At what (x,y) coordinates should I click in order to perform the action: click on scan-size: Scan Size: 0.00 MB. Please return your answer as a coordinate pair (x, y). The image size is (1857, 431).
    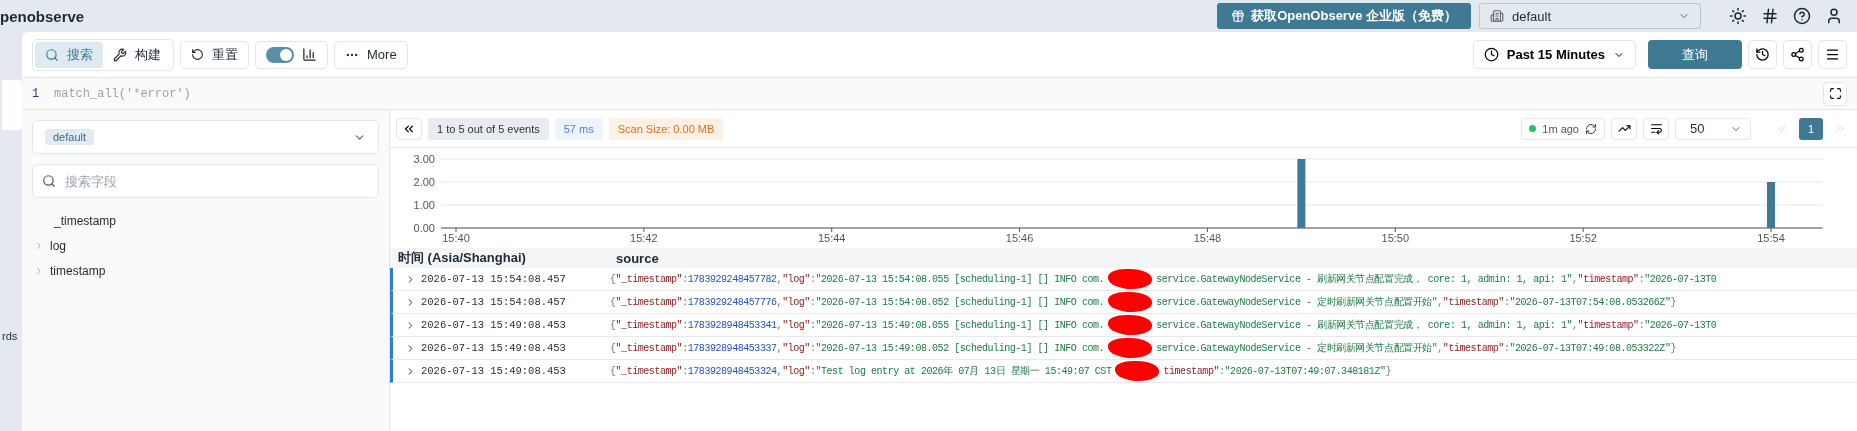
    Looking at the image, I should click on (666, 128).